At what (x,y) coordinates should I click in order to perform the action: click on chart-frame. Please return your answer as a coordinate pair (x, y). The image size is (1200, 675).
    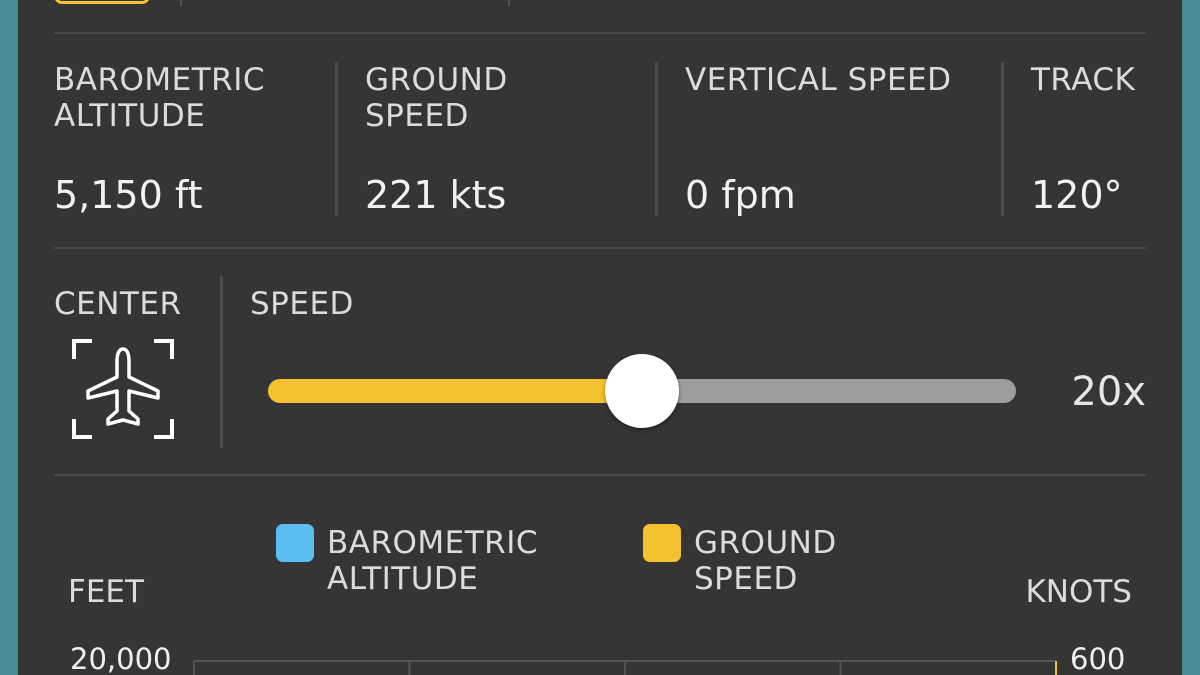
    Looking at the image, I should click on (625, 667).